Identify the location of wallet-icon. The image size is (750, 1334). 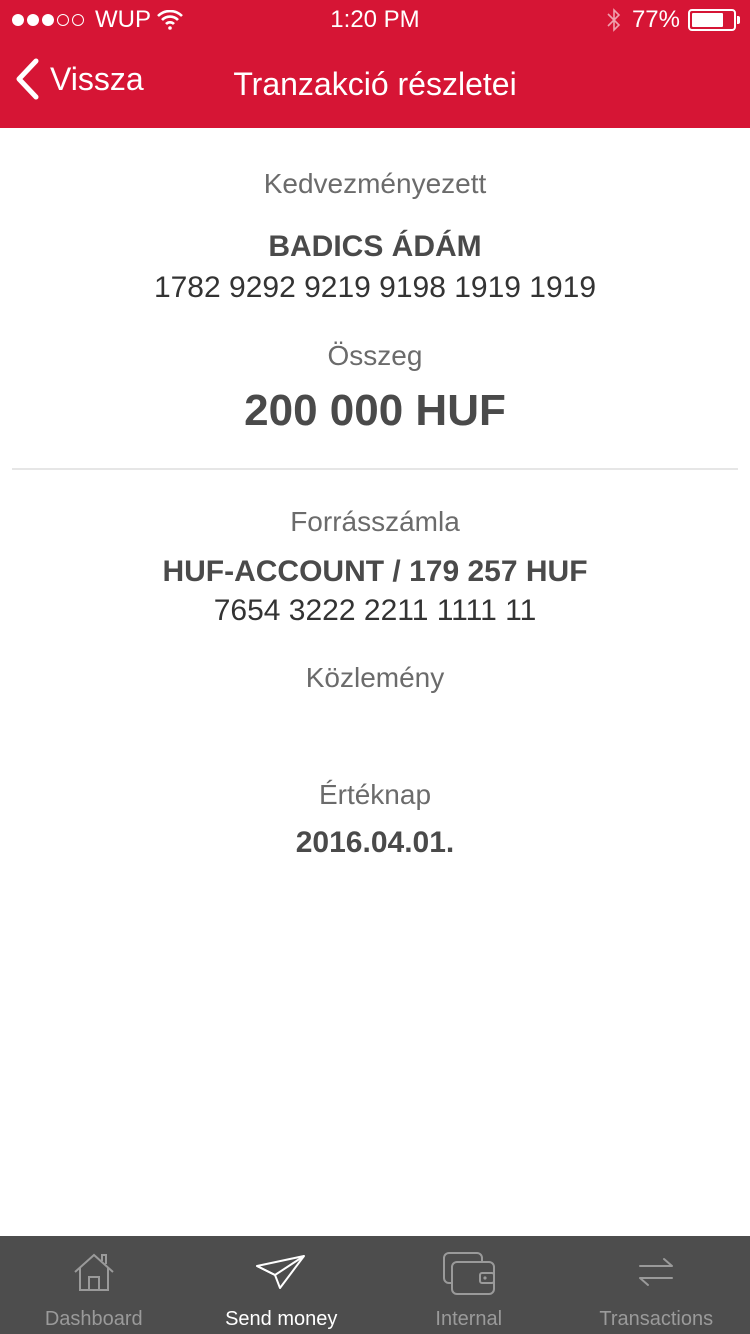
(468, 1273).